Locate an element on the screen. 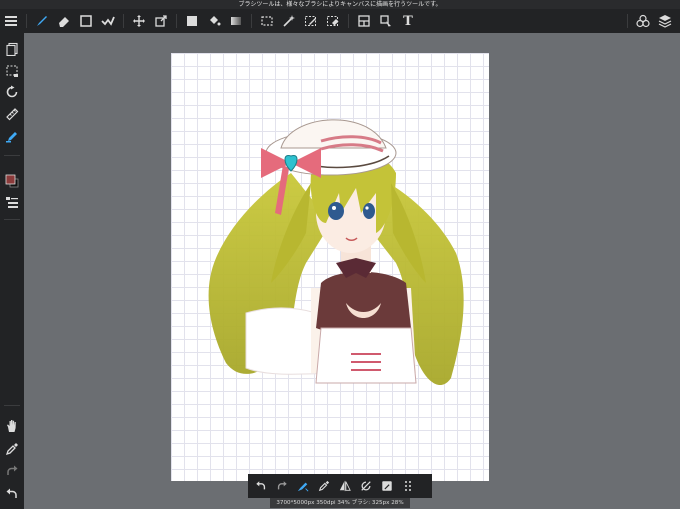  status-bar: 3700*5000px 350dpi 34% ブラシ: 325px 28% is located at coordinates (340, 503).